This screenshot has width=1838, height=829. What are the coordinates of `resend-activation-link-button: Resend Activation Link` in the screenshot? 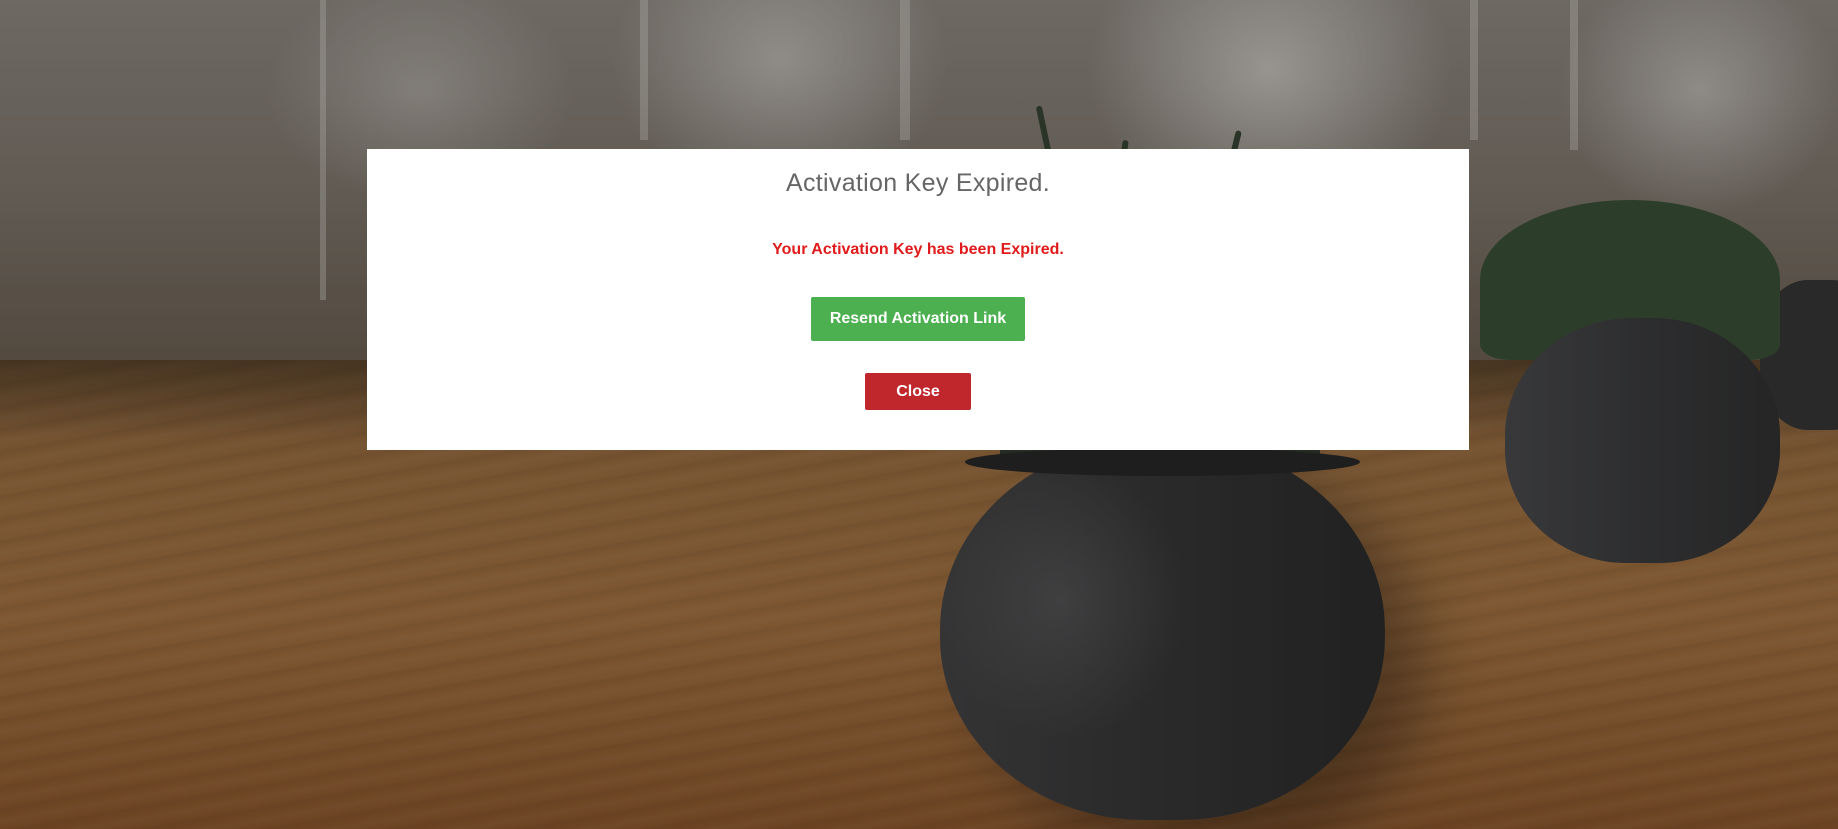 It's located at (918, 319).